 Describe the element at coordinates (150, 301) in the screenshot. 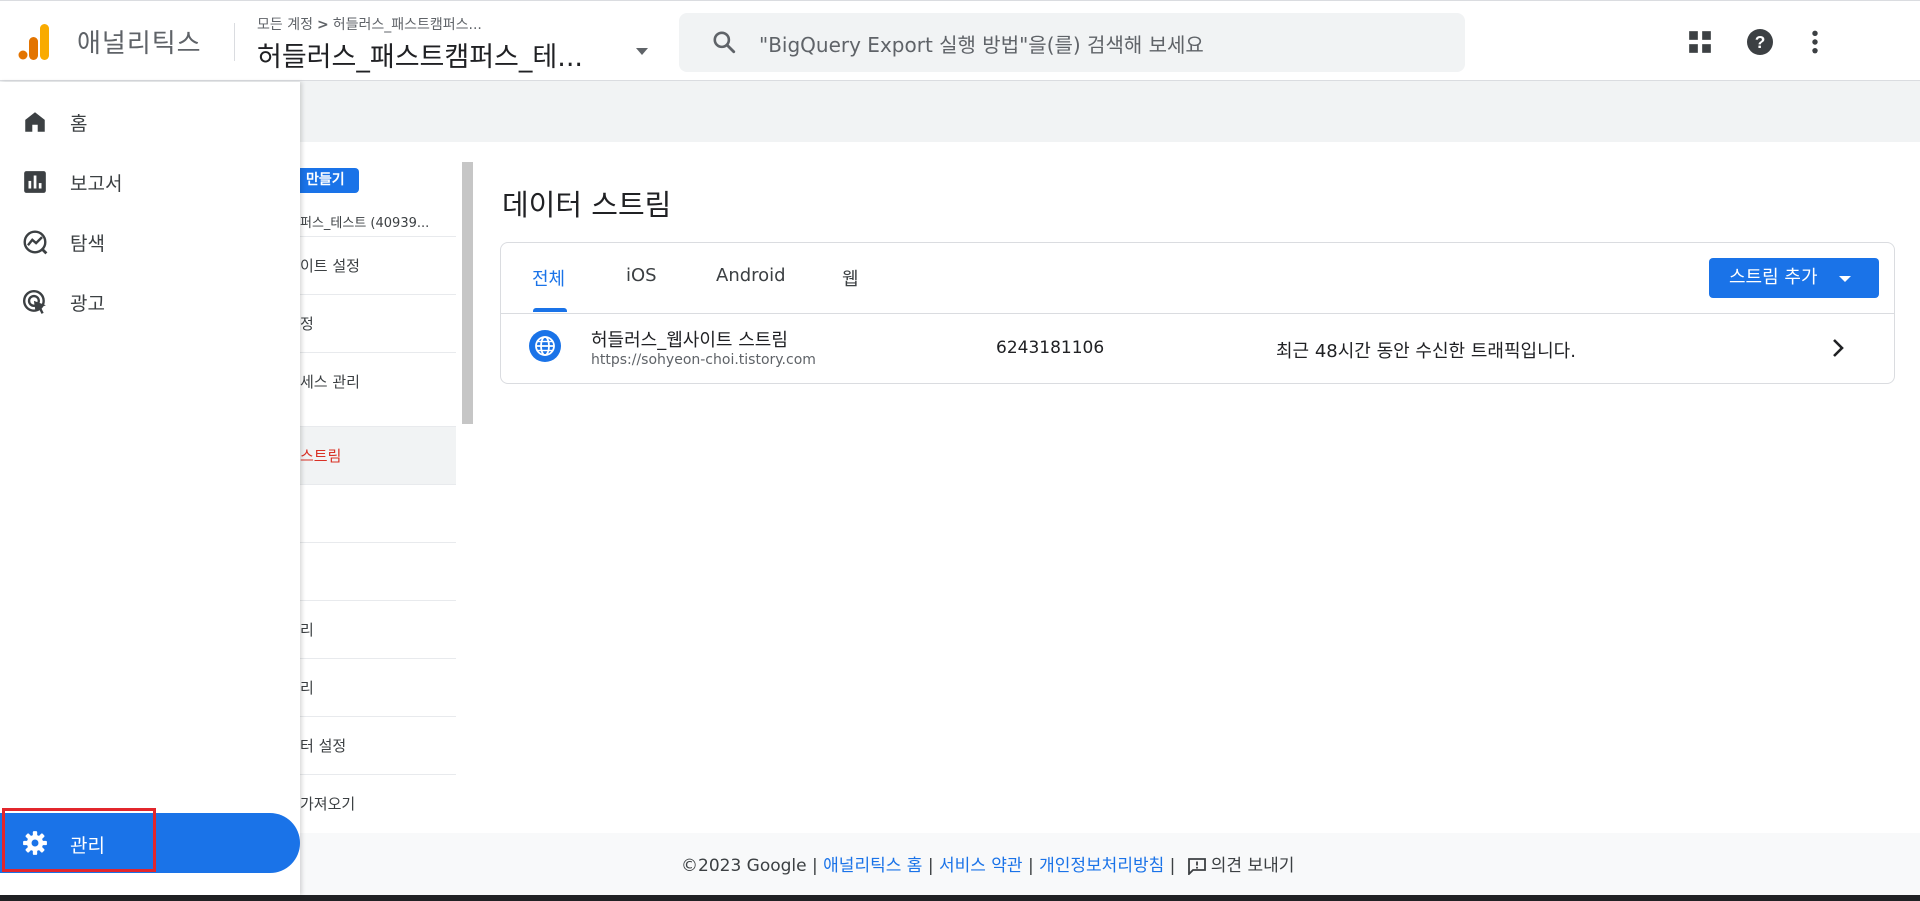

I see `nav-item-advertising: 광고` at that location.